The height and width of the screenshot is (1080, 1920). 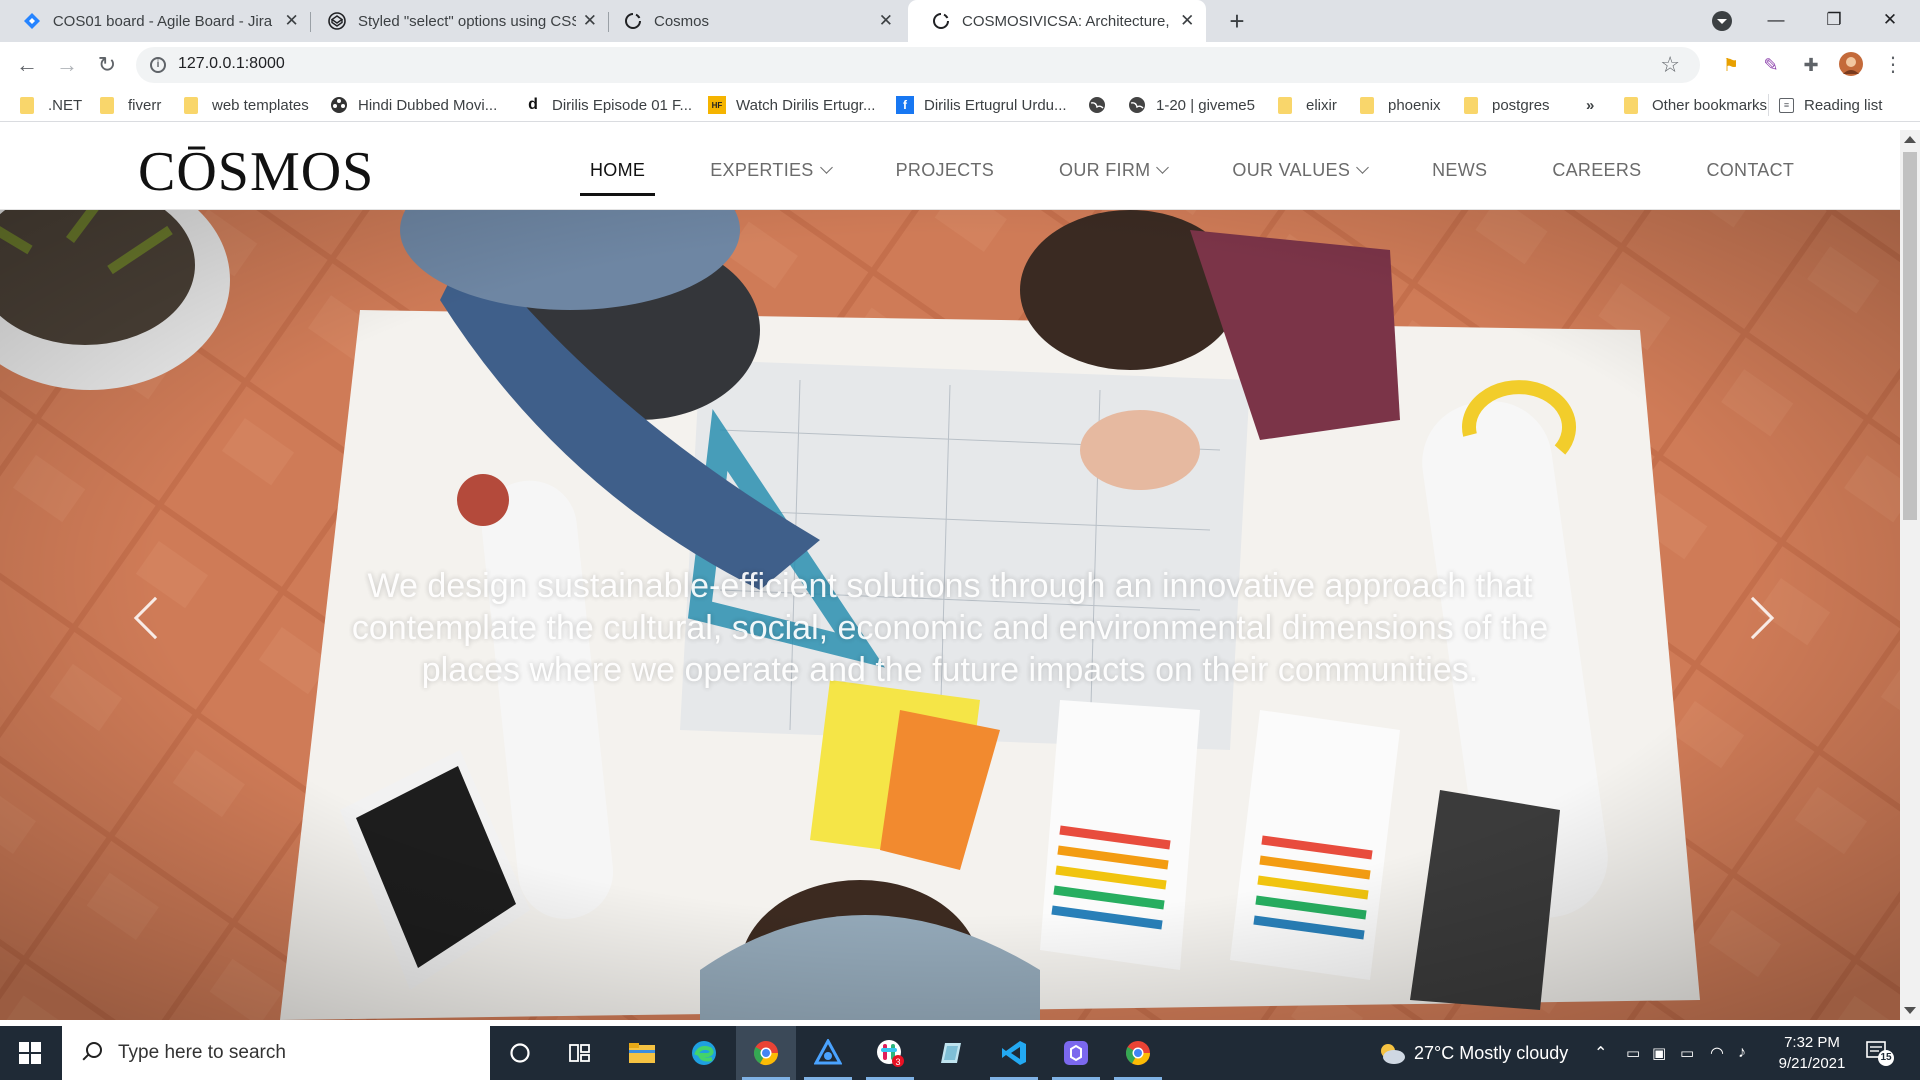 I want to click on menu-icon: ⋮, so click(x=1893, y=65).